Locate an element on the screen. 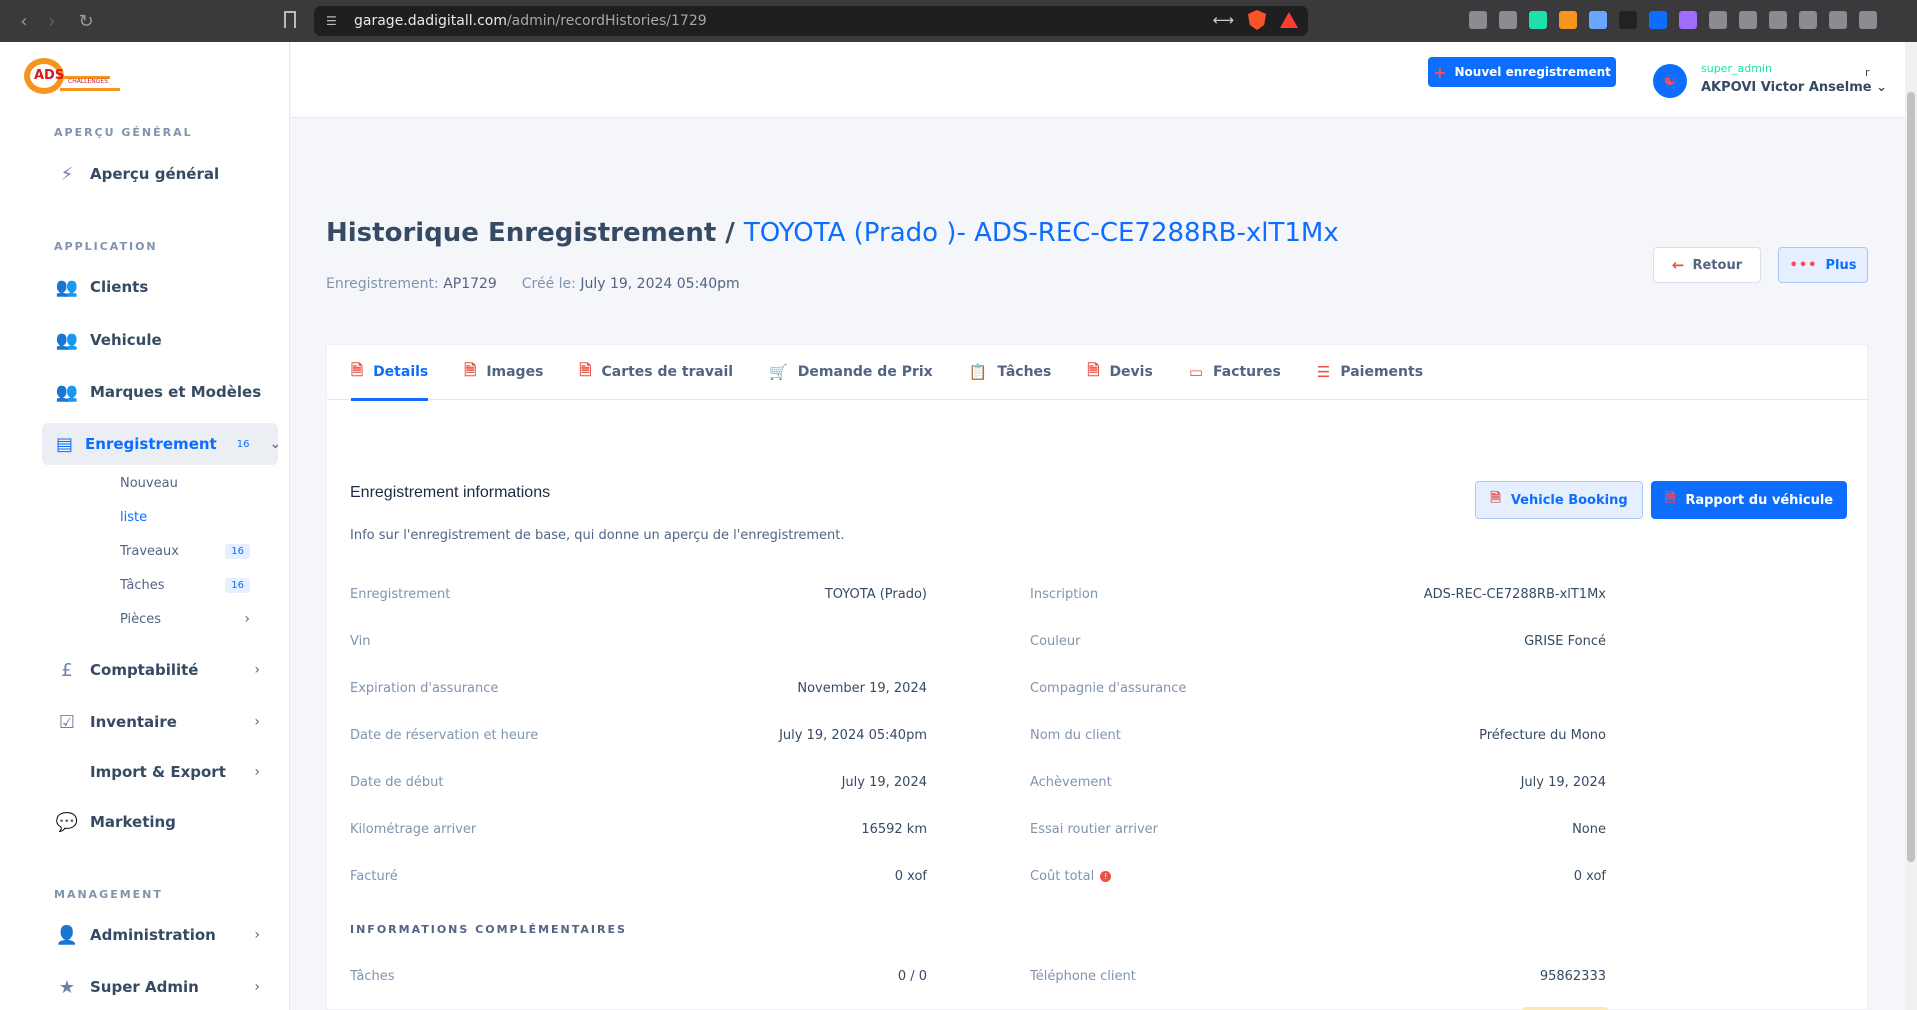 This screenshot has width=1917, height=1010. sidebar-subitem-liste: liste is located at coordinates (185, 517).